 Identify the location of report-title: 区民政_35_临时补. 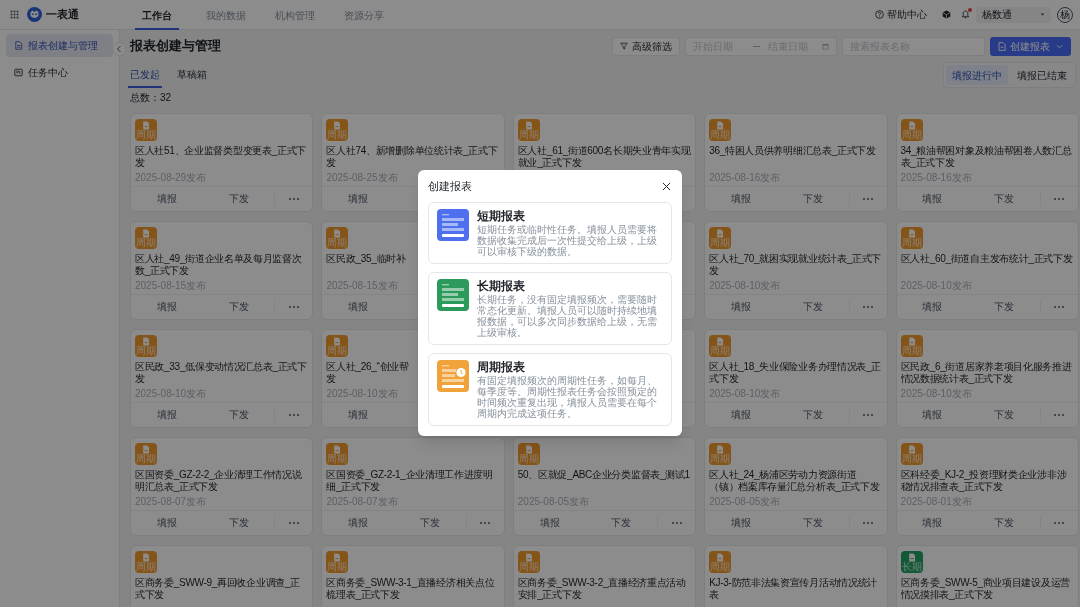
(366, 259).